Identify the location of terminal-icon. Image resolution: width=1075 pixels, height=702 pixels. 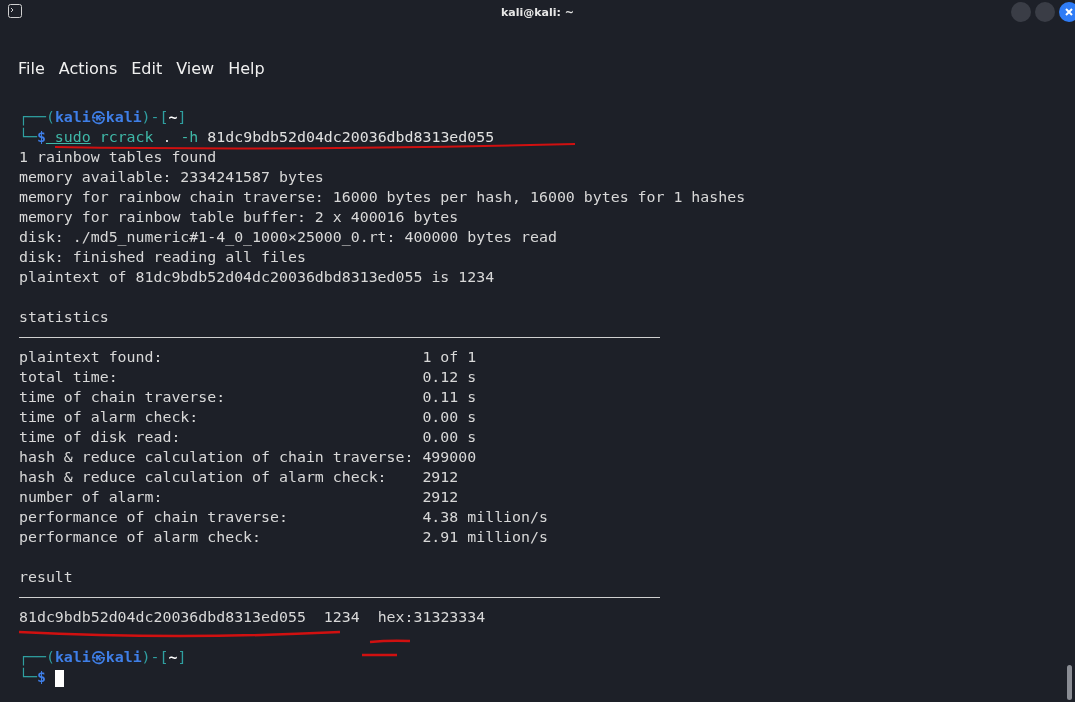
(15, 11).